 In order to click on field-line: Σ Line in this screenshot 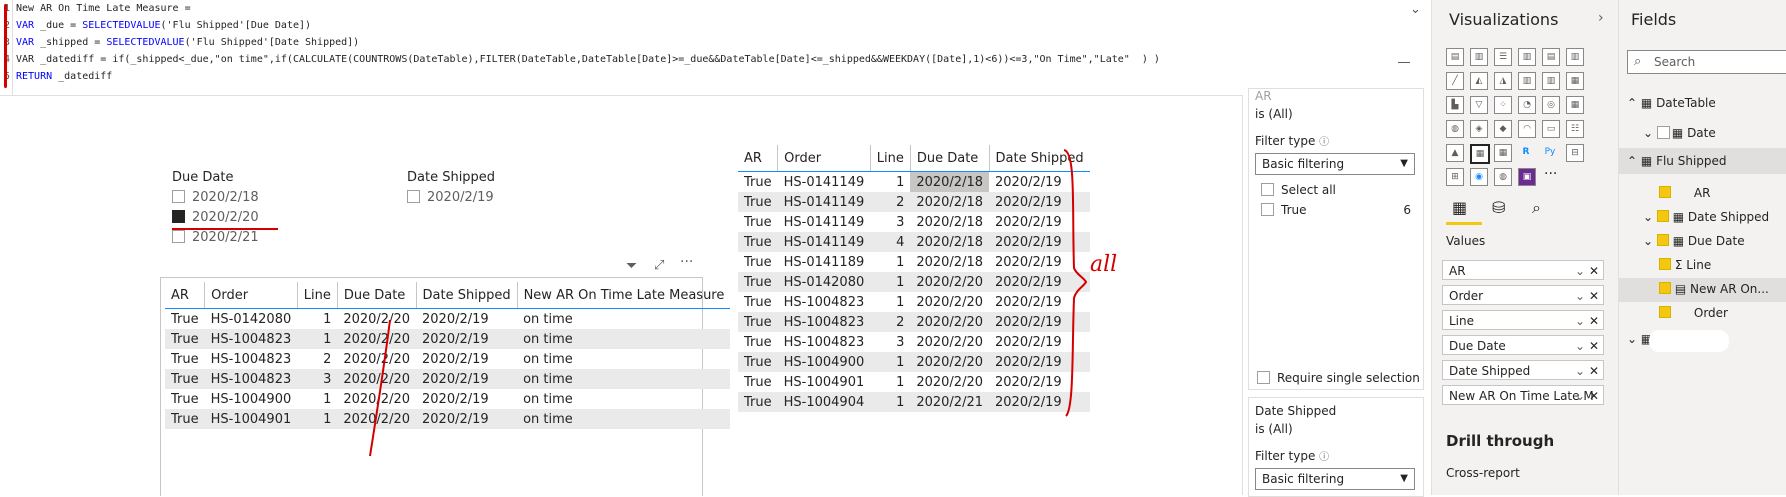, I will do `click(1685, 265)`.